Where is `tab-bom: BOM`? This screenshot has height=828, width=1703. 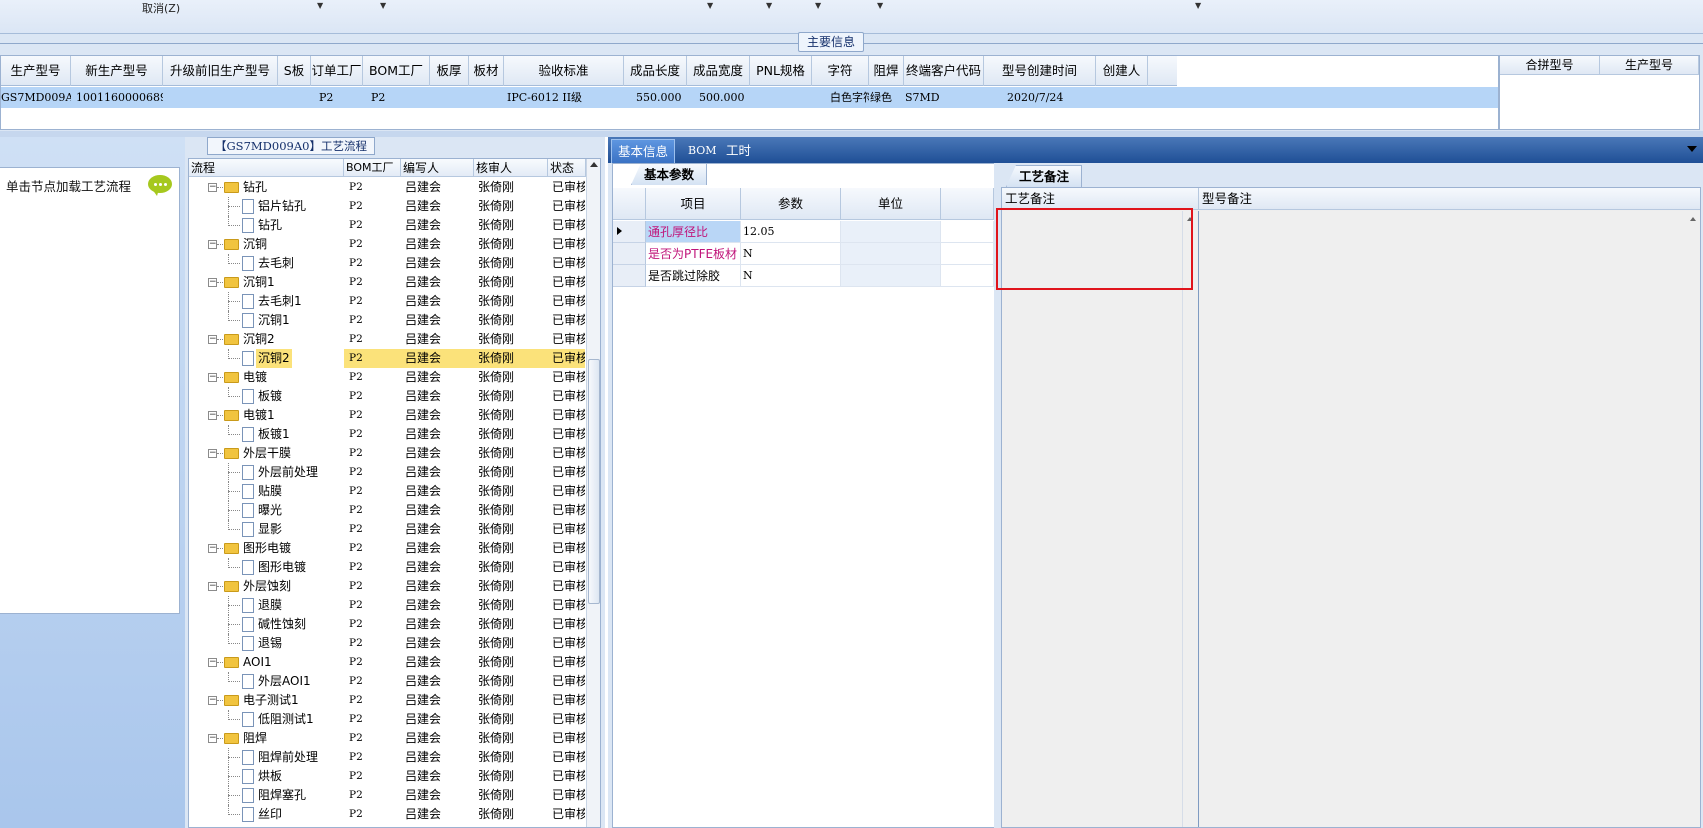 tab-bom: BOM is located at coordinates (702, 151).